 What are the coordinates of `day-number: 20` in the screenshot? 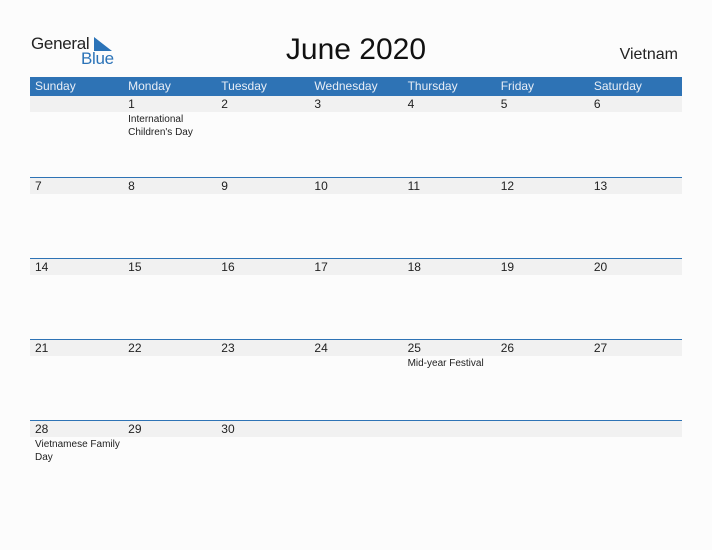 It's located at (635, 267).